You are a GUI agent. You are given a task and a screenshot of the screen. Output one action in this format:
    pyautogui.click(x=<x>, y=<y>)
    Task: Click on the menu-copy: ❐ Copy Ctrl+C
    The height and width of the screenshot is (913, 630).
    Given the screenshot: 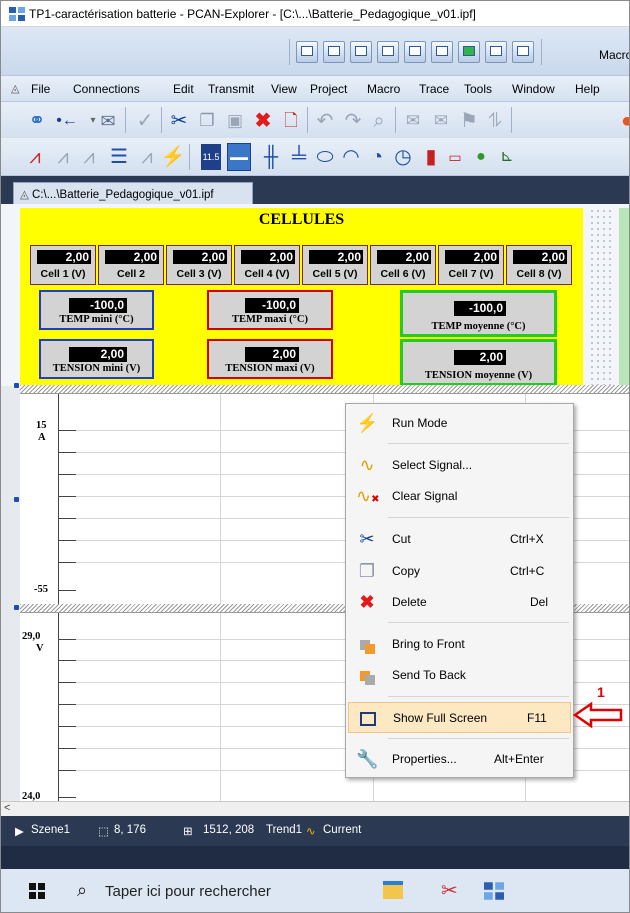 What is the action you would take?
    pyautogui.click(x=459, y=571)
    